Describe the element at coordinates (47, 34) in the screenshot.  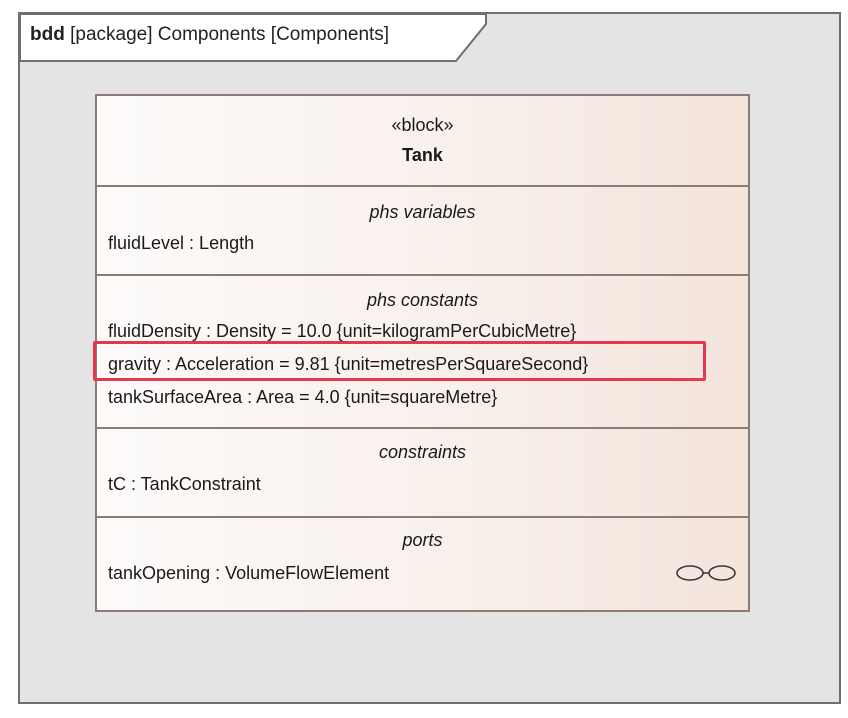
I see `frame-kind: bdd` at that location.